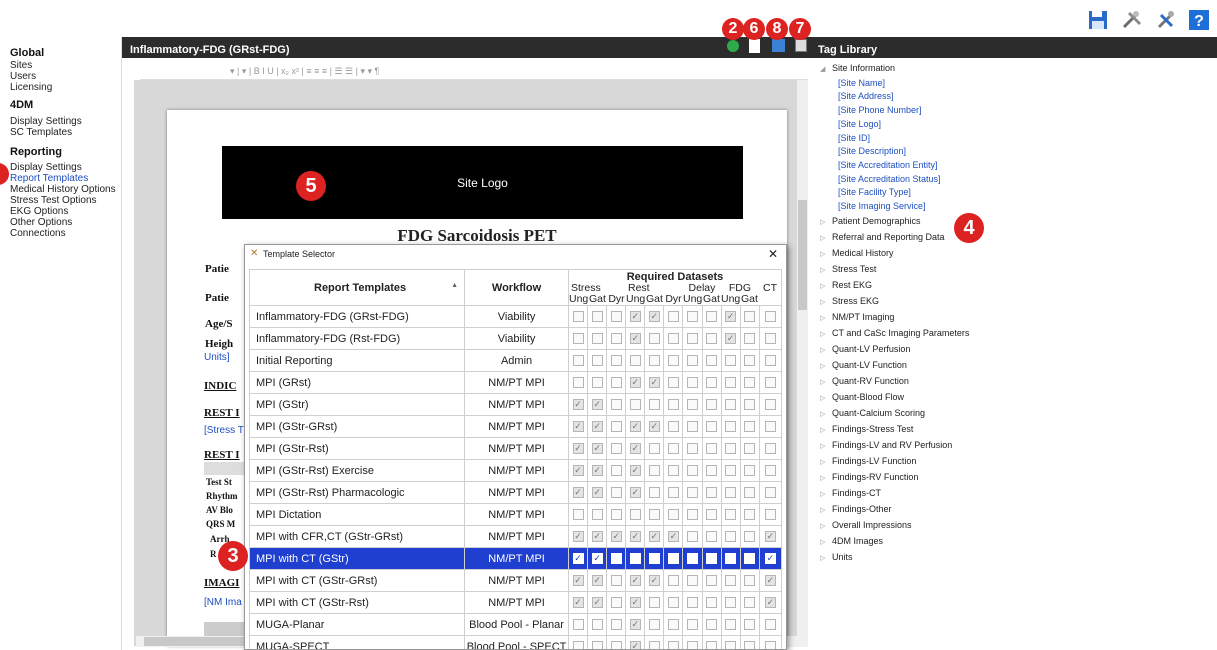  What do you see at coordinates (1018, 446) in the screenshot?
I see `tag-category-item: ▷ Findings-LV and RV Perfusion` at bounding box center [1018, 446].